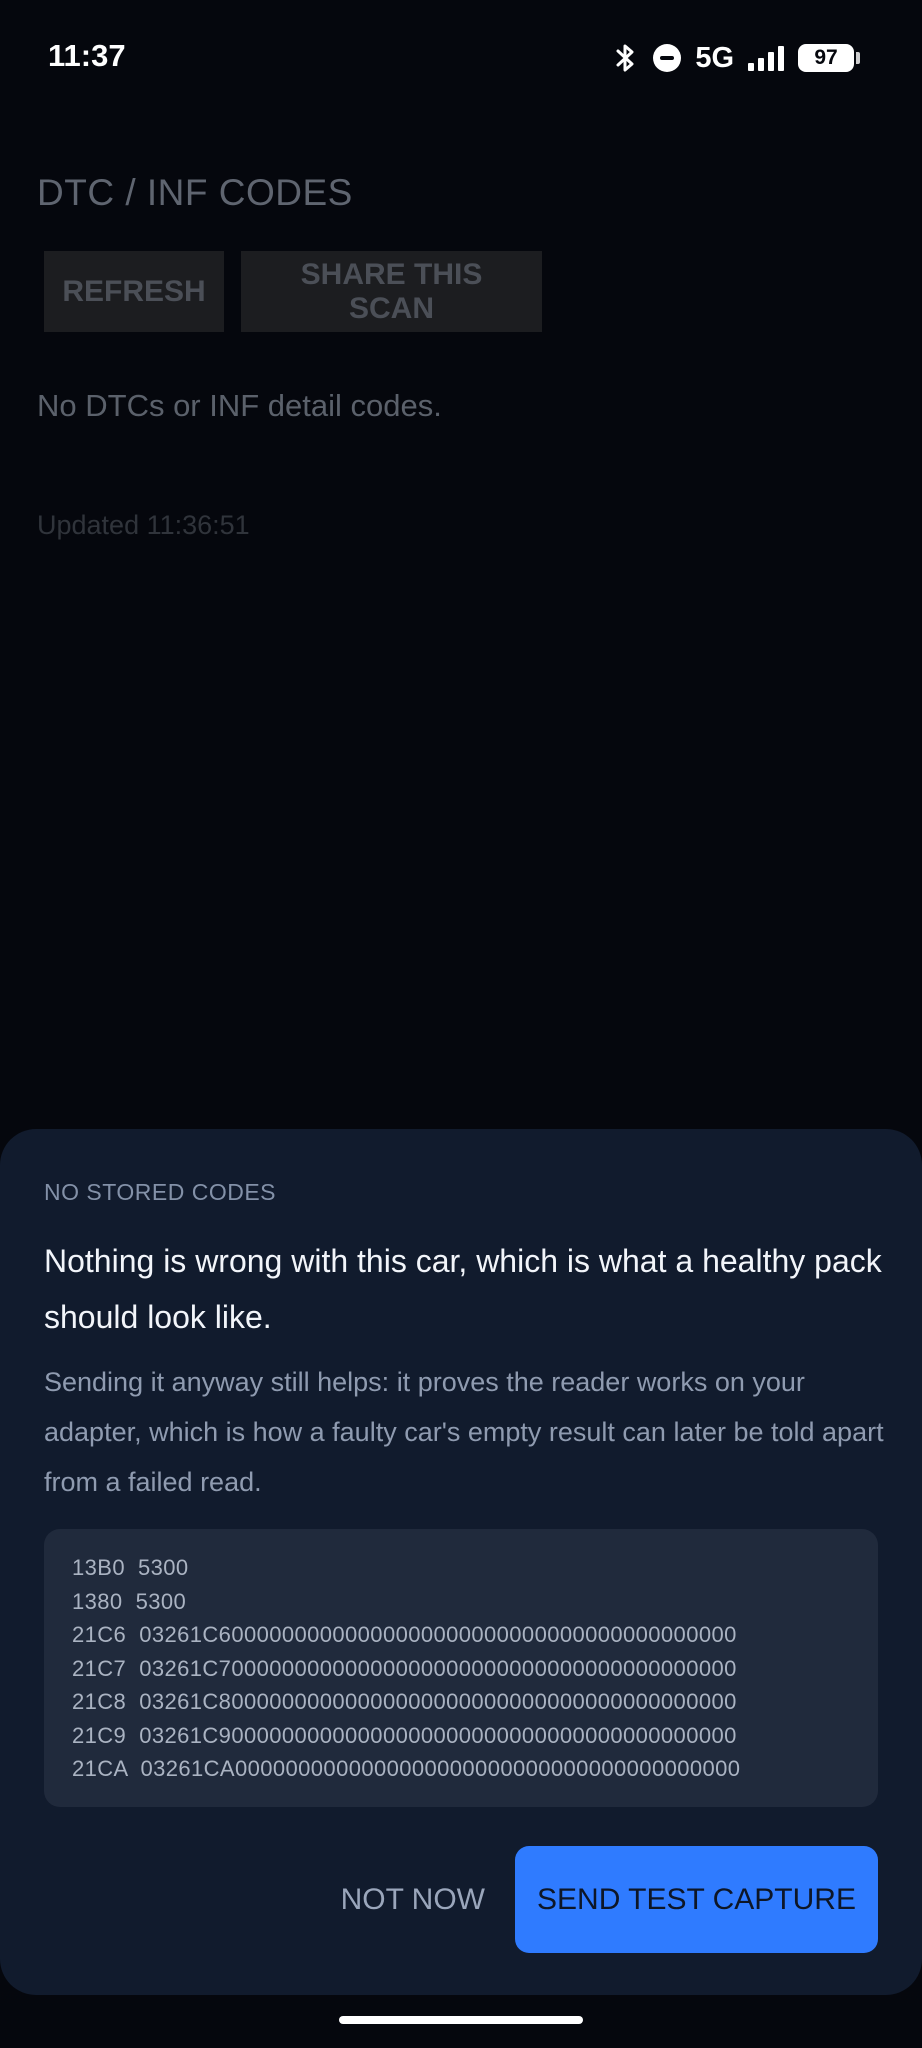  Describe the element at coordinates (129, 1601) in the screenshot. I see `capture-line: 1380 5300` at that location.